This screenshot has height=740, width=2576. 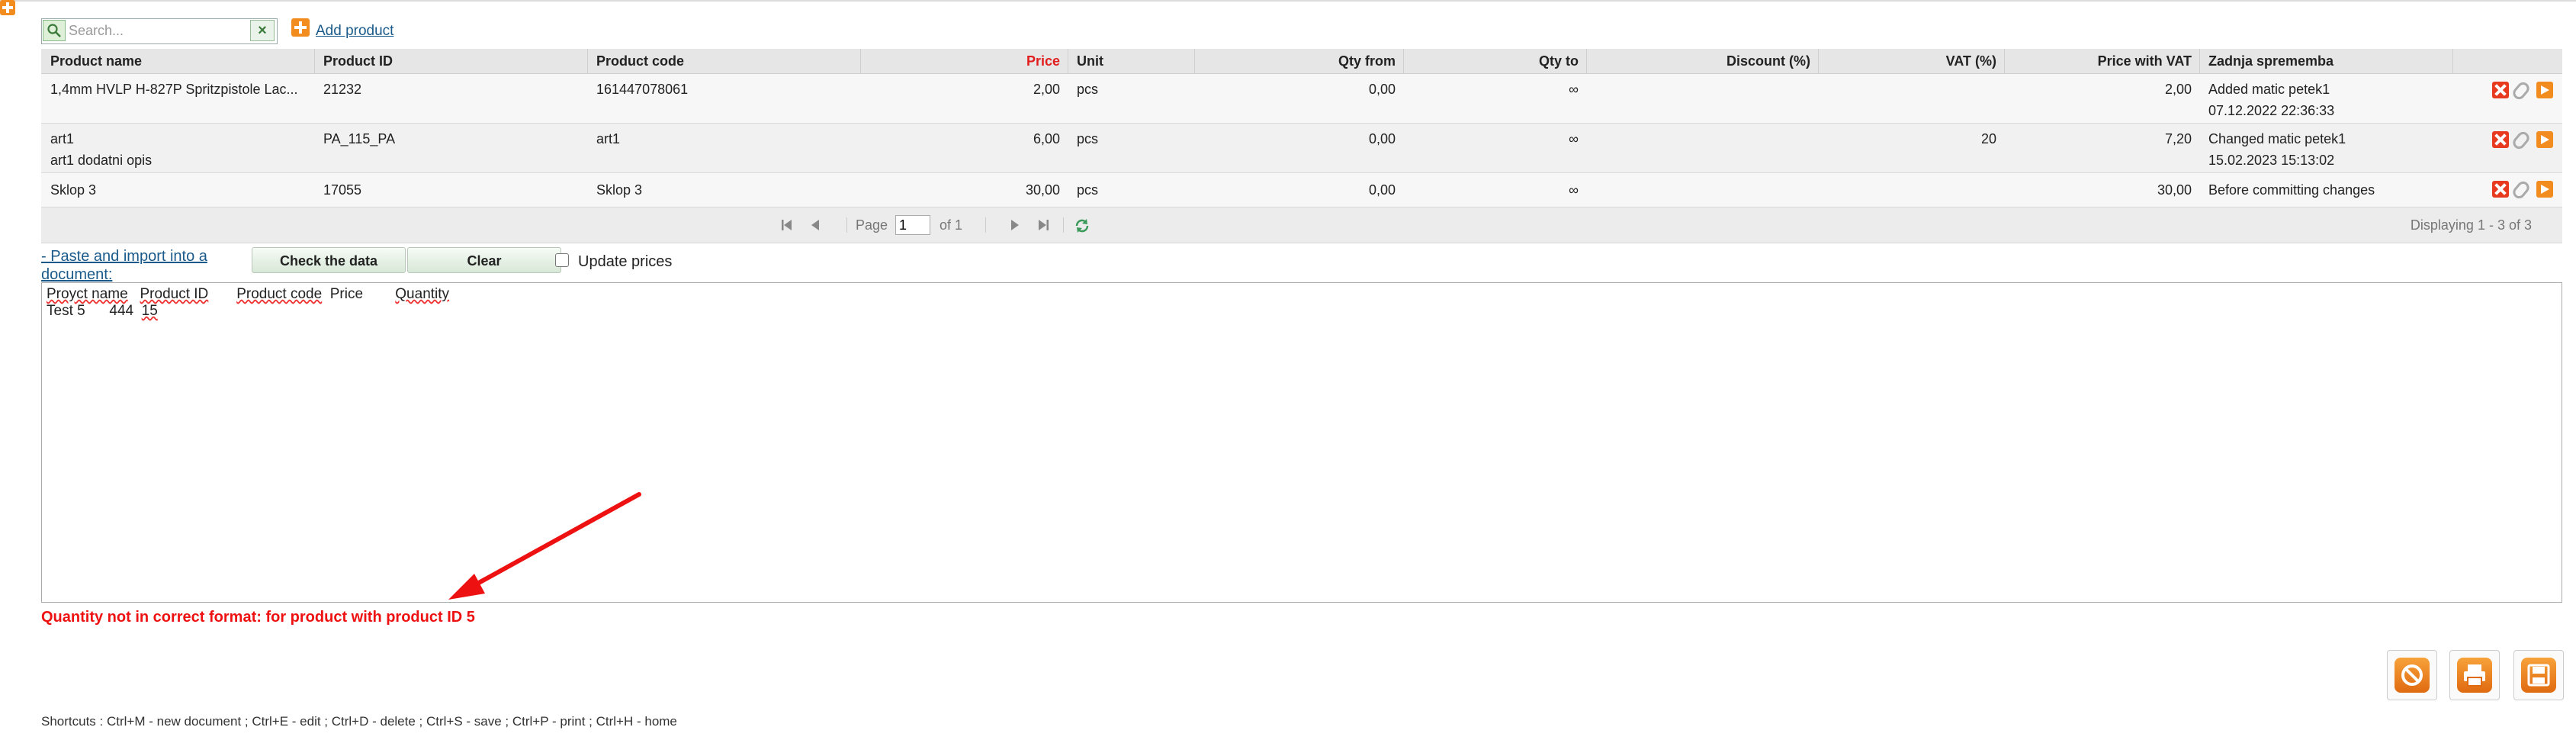 I want to click on pagination-bar: Page of 1 Displaying 1 - 3 of 3, so click(x=1301, y=225).